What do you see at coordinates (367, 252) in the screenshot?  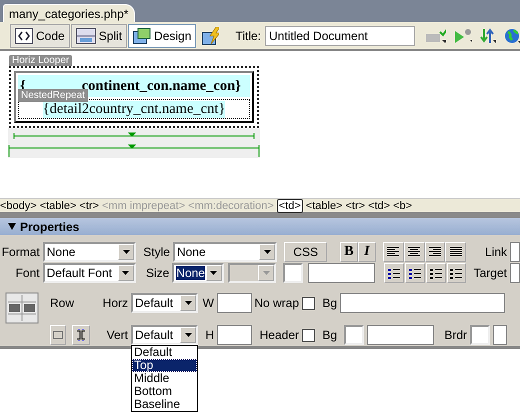 I see `italic-button: I` at bounding box center [367, 252].